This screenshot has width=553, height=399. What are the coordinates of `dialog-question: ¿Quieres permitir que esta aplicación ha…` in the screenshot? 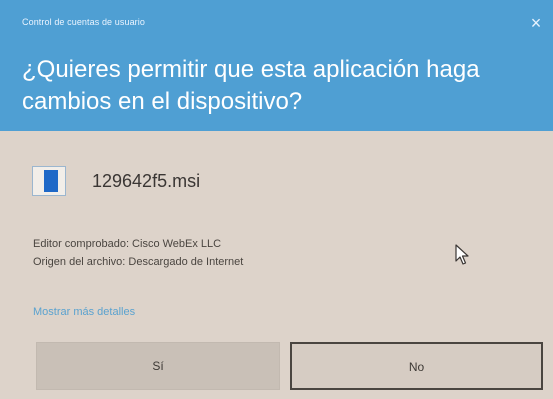 It's located at (251, 85).